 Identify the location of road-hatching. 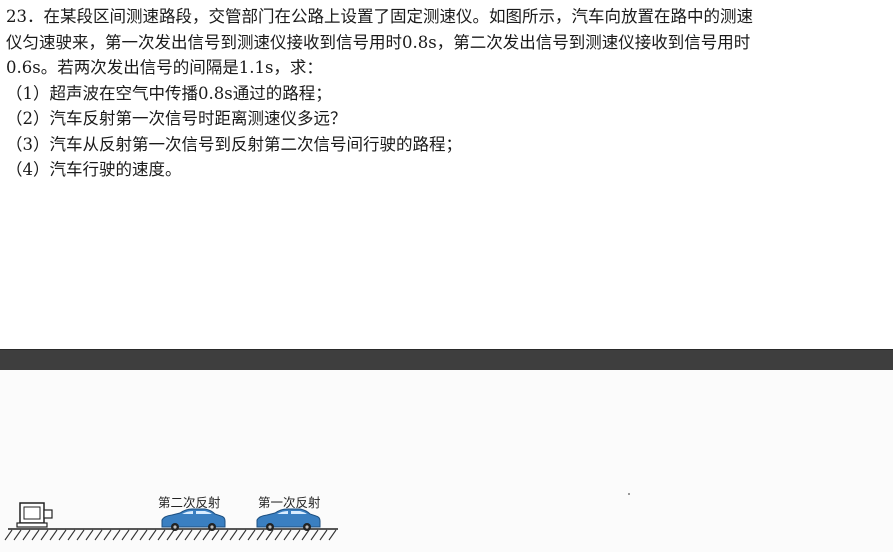
(170, 535).